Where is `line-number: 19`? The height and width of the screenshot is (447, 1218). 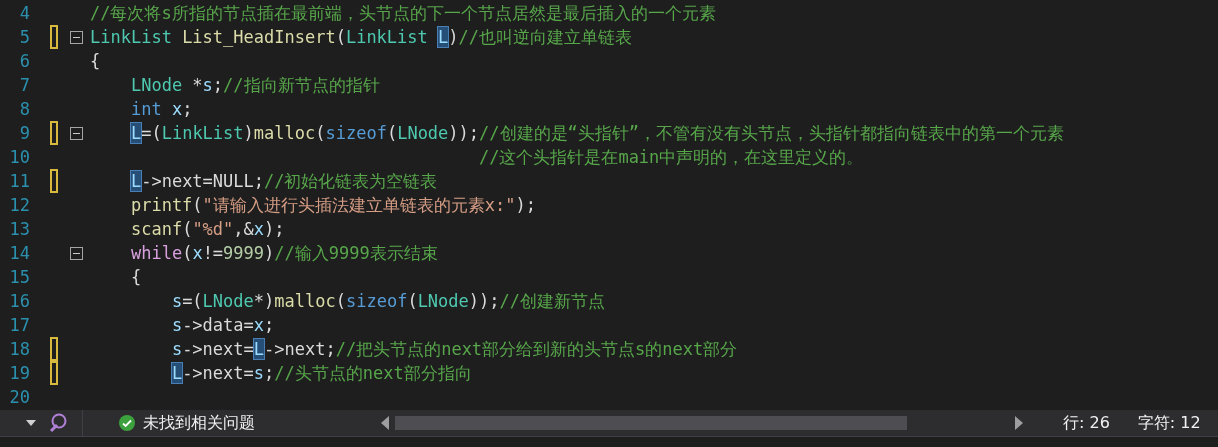
line-number: 19 is located at coordinates (19, 373).